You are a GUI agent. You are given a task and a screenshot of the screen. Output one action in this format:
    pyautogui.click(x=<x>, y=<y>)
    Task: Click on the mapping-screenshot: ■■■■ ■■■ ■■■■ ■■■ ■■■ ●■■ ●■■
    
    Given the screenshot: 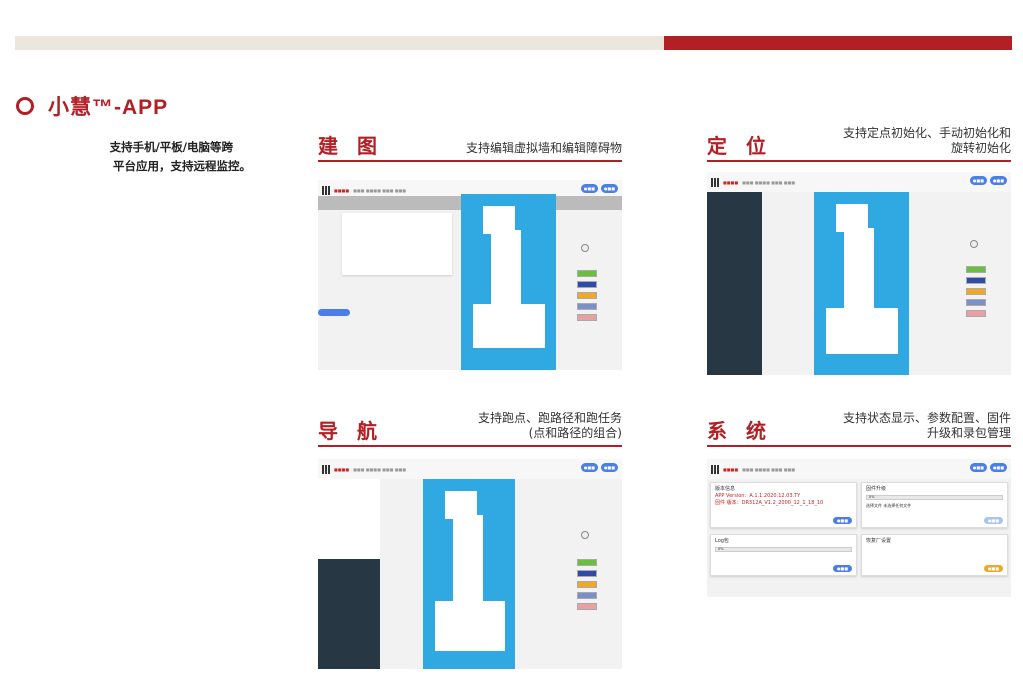 What is the action you would take?
    pyautogui.click(x=470, y=275)
    